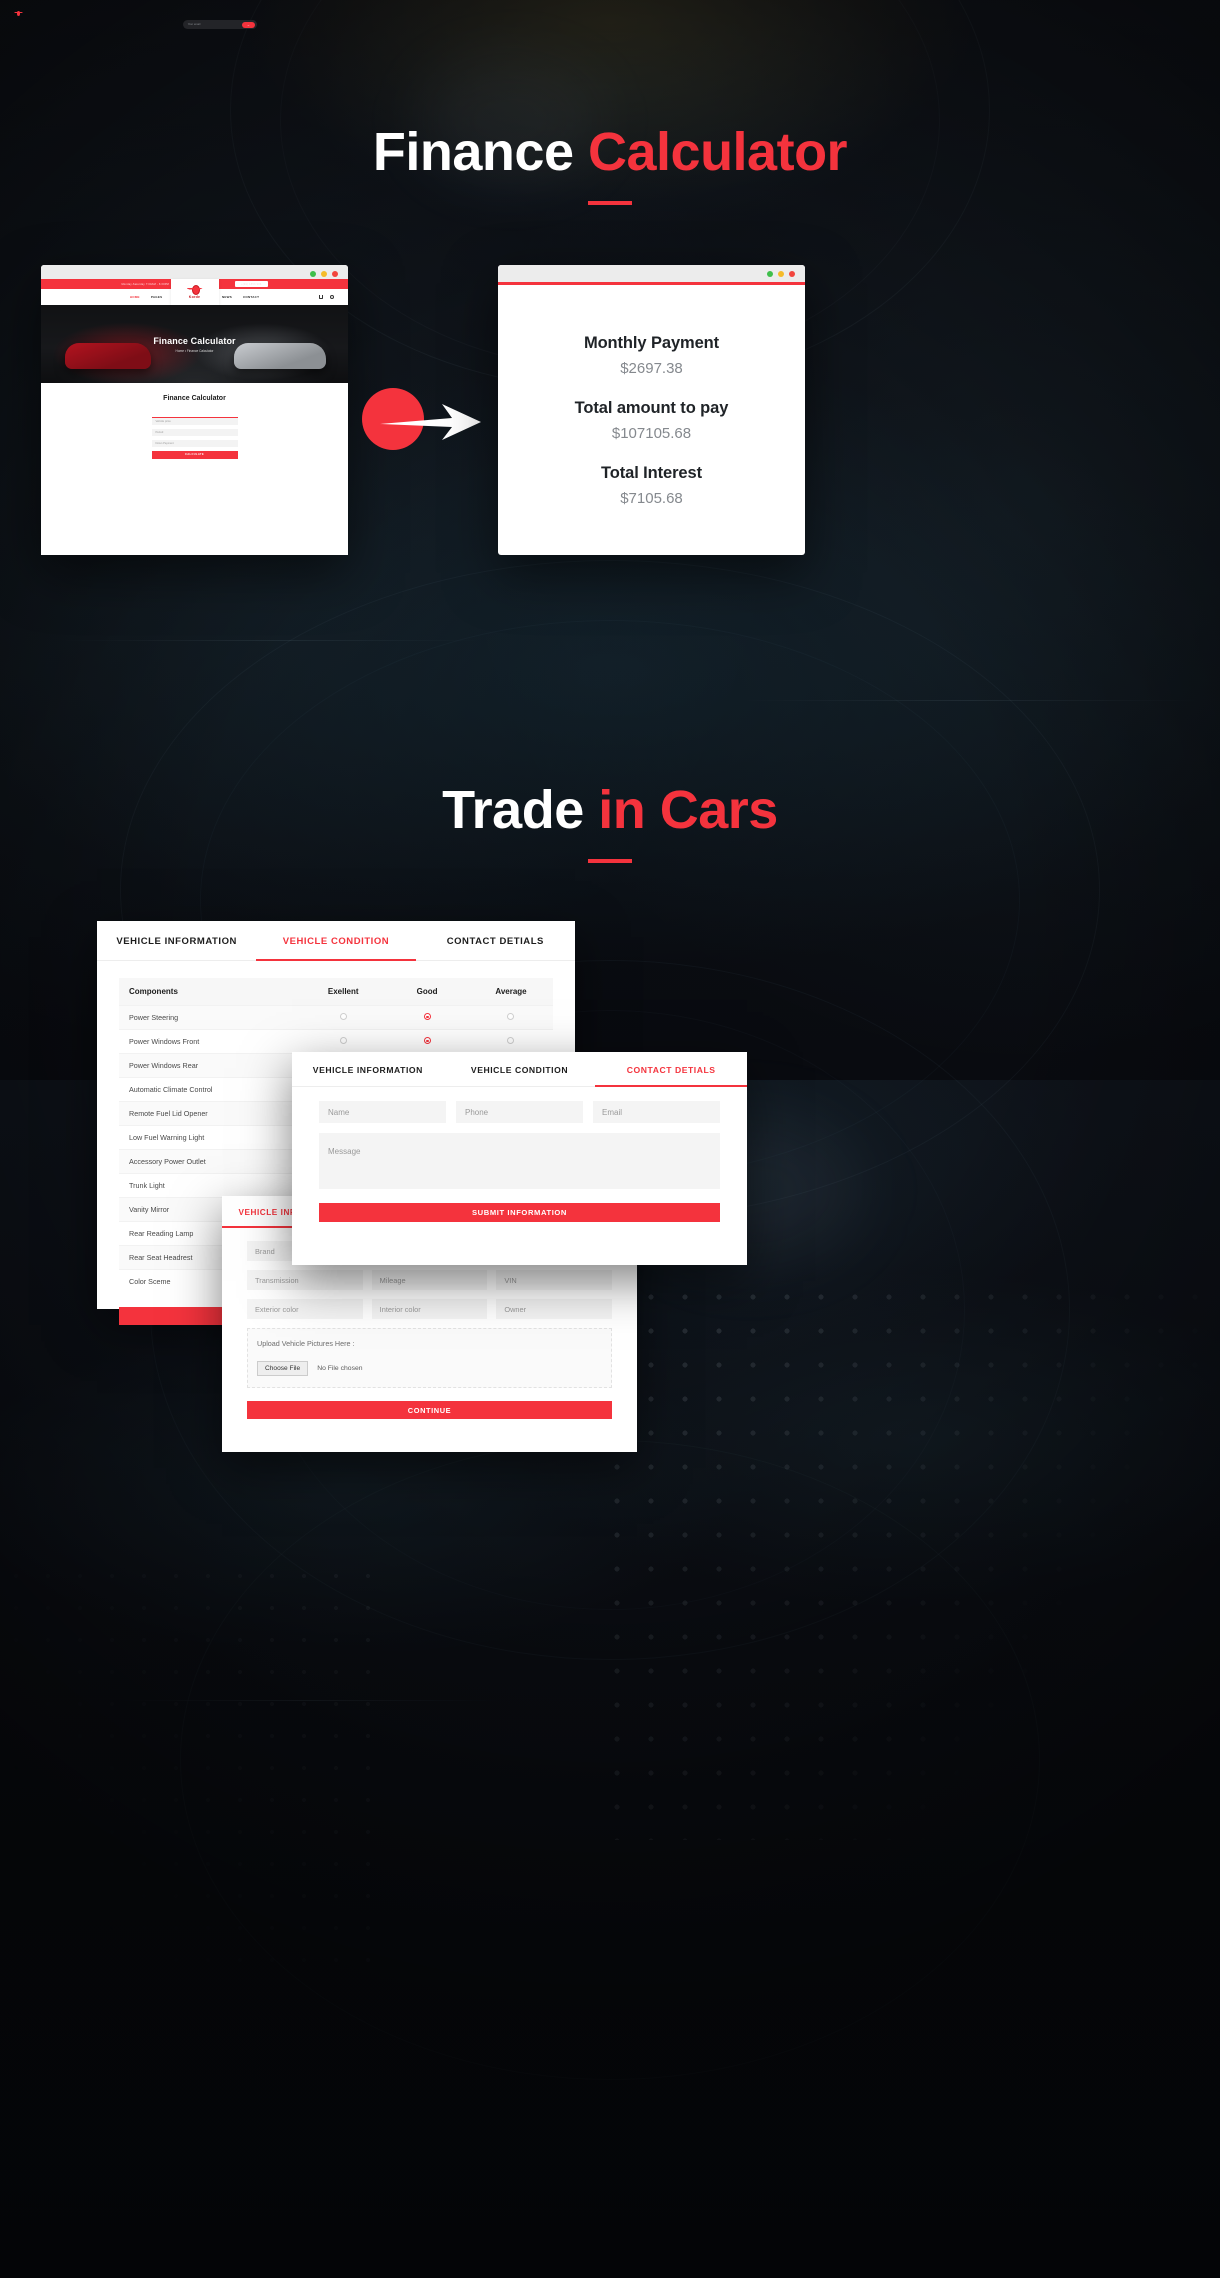 The image size is (1220, 2278). Describe the element at coordinates (336, 991) in the screenshot. I see `table-header-row: Components Exellent Good Average` at that location.